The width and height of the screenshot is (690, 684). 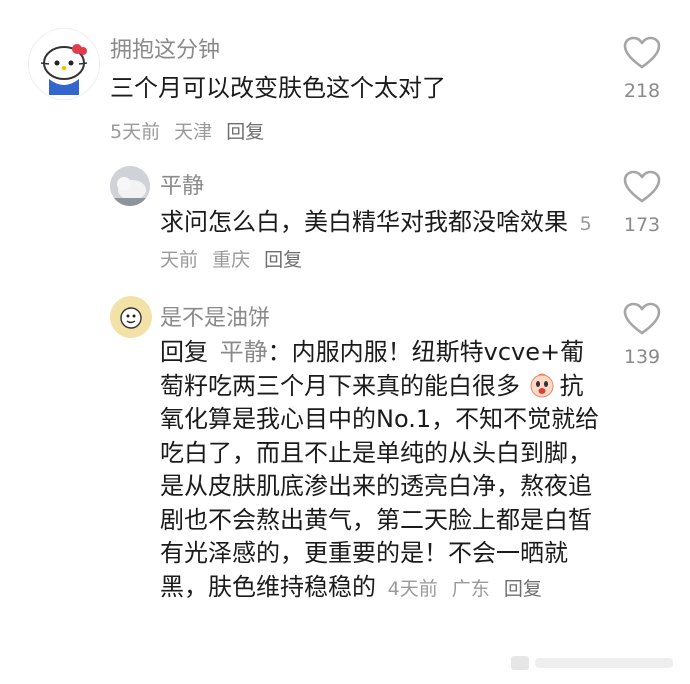 I want to click on avatar-emoji, so click(x=131, y=317).